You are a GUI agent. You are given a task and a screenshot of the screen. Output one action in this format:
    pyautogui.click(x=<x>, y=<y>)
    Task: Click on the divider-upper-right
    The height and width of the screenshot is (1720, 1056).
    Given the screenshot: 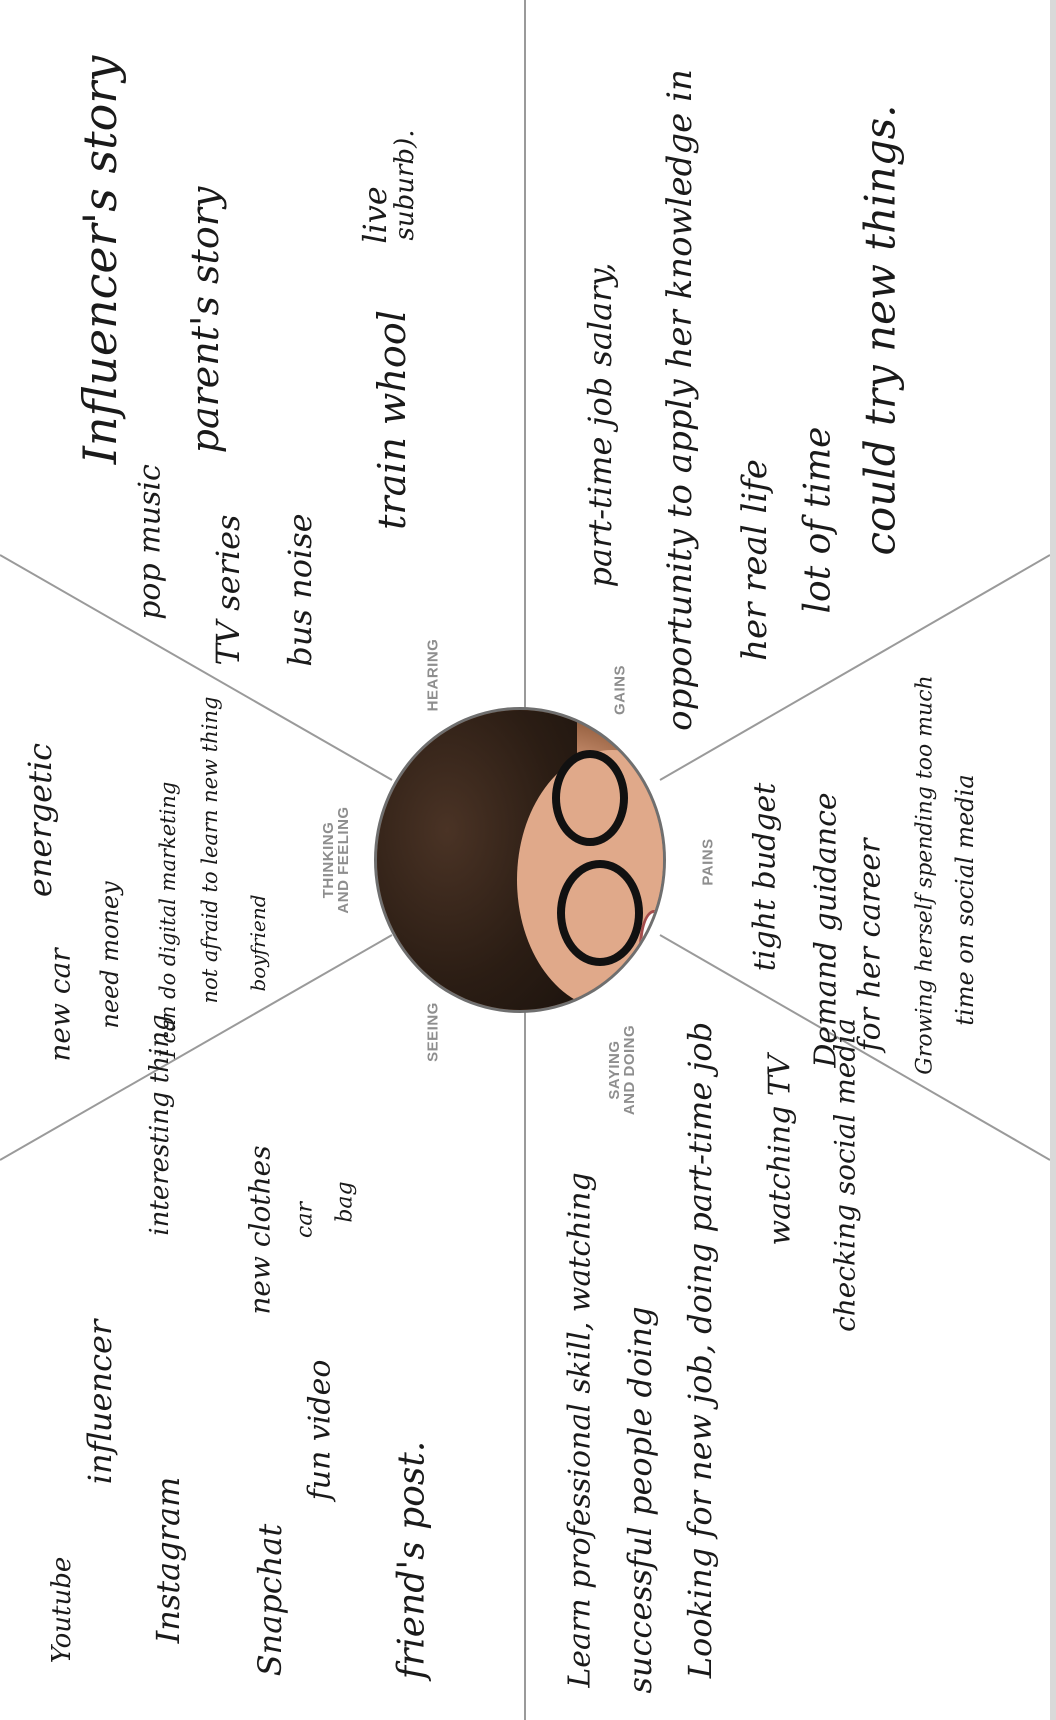 What is the action you would take?
    pyautogui.click(x=854, y=667)
    